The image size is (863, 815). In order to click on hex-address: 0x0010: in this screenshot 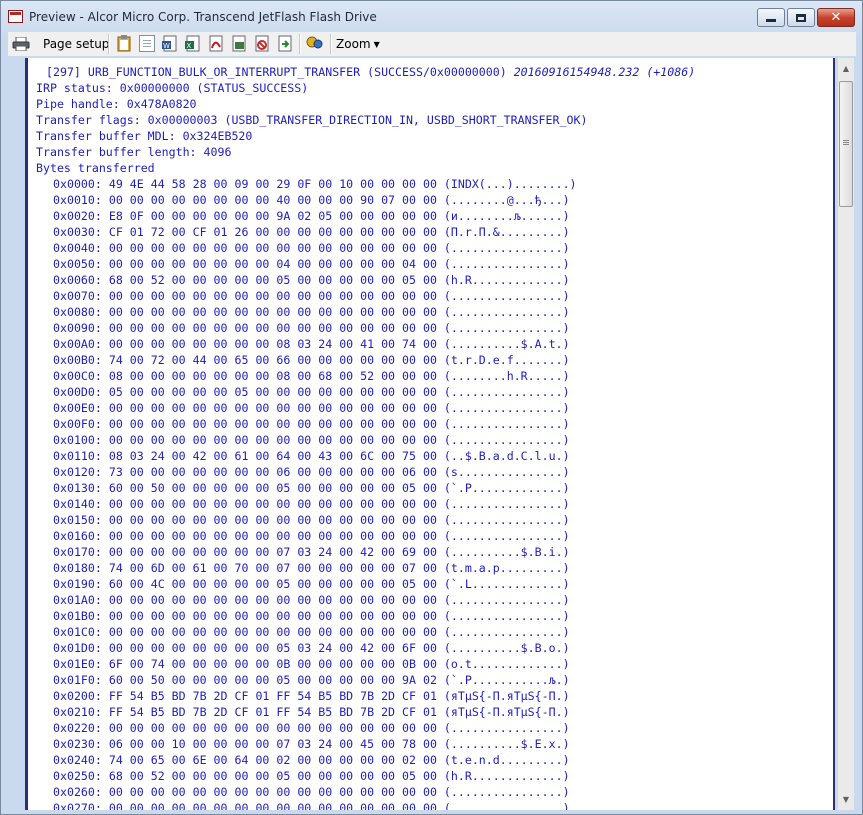, I will do `click(77, 200)`.